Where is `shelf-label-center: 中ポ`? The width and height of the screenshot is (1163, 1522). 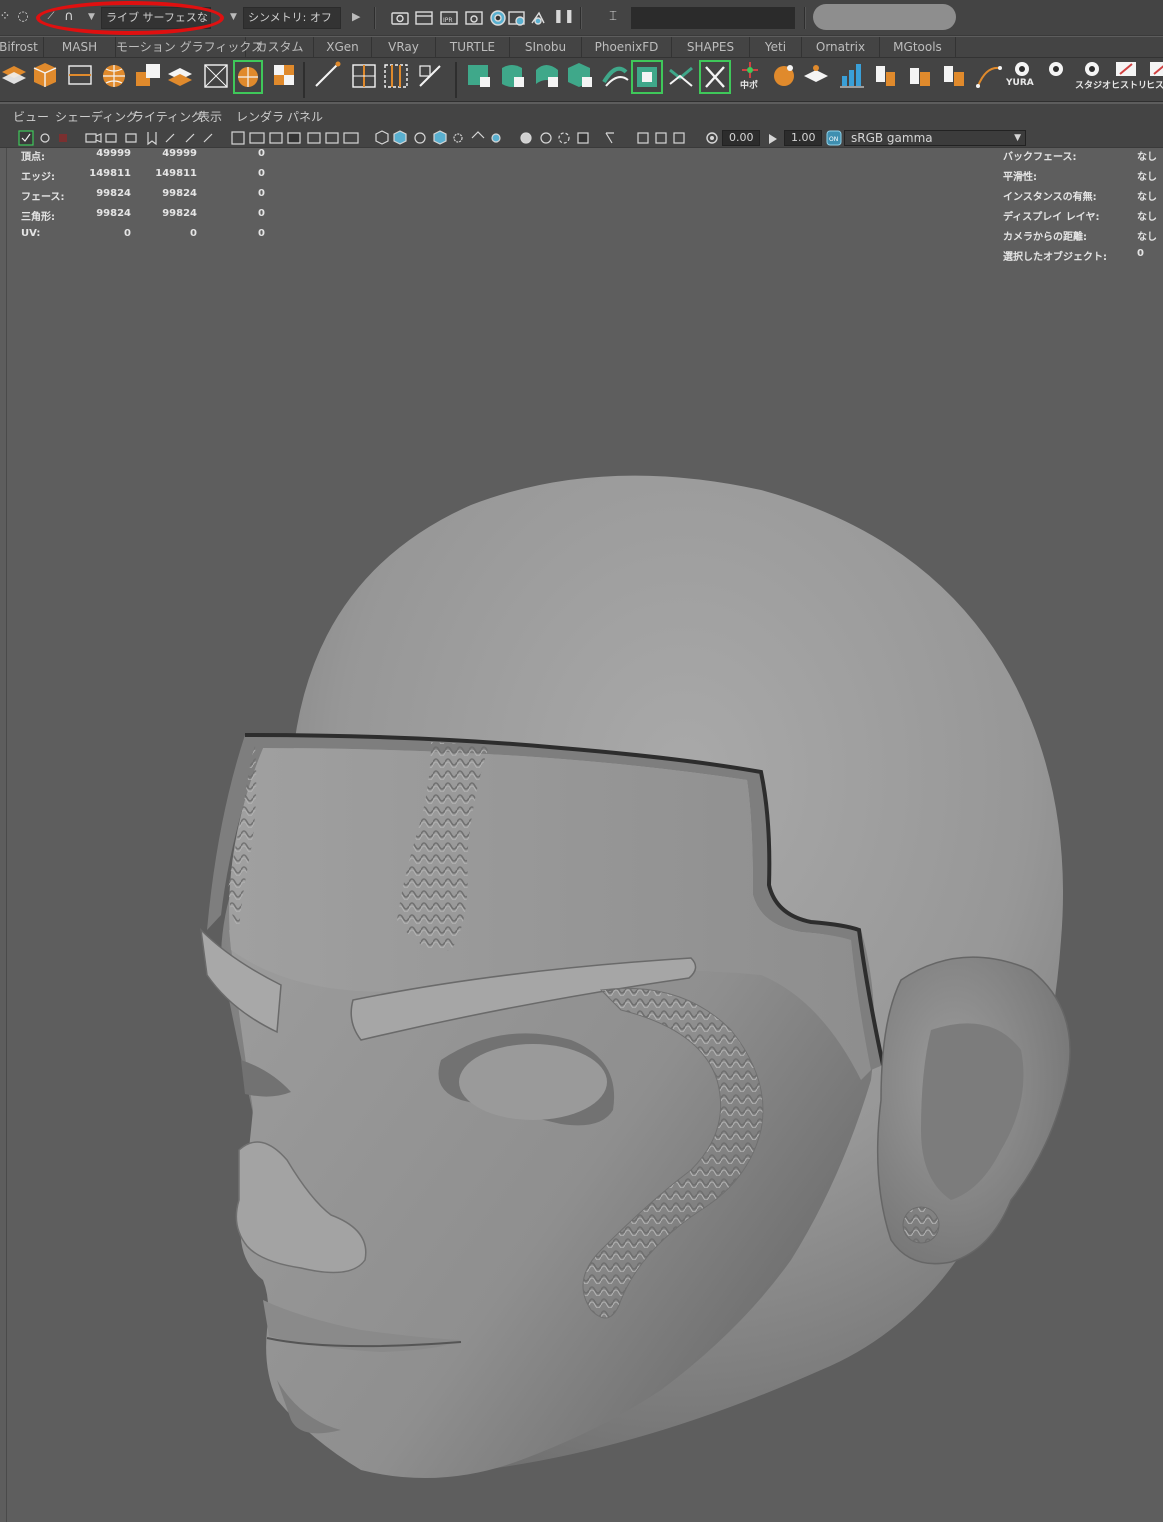
shelf-label-center: 中ポ is located at coordinates (749, 84).